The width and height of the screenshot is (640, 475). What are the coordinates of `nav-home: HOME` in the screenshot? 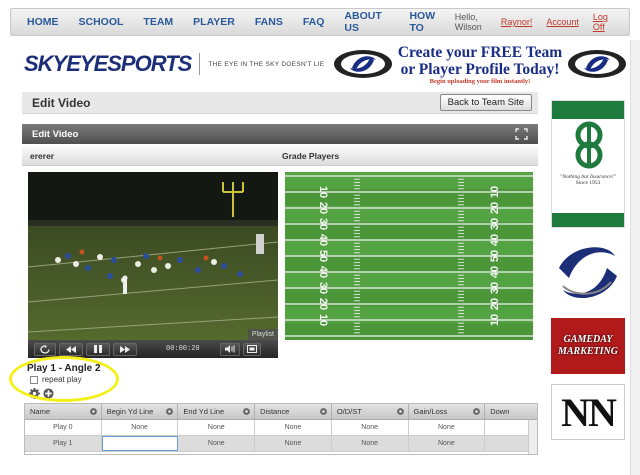 It's located at (40, 22).